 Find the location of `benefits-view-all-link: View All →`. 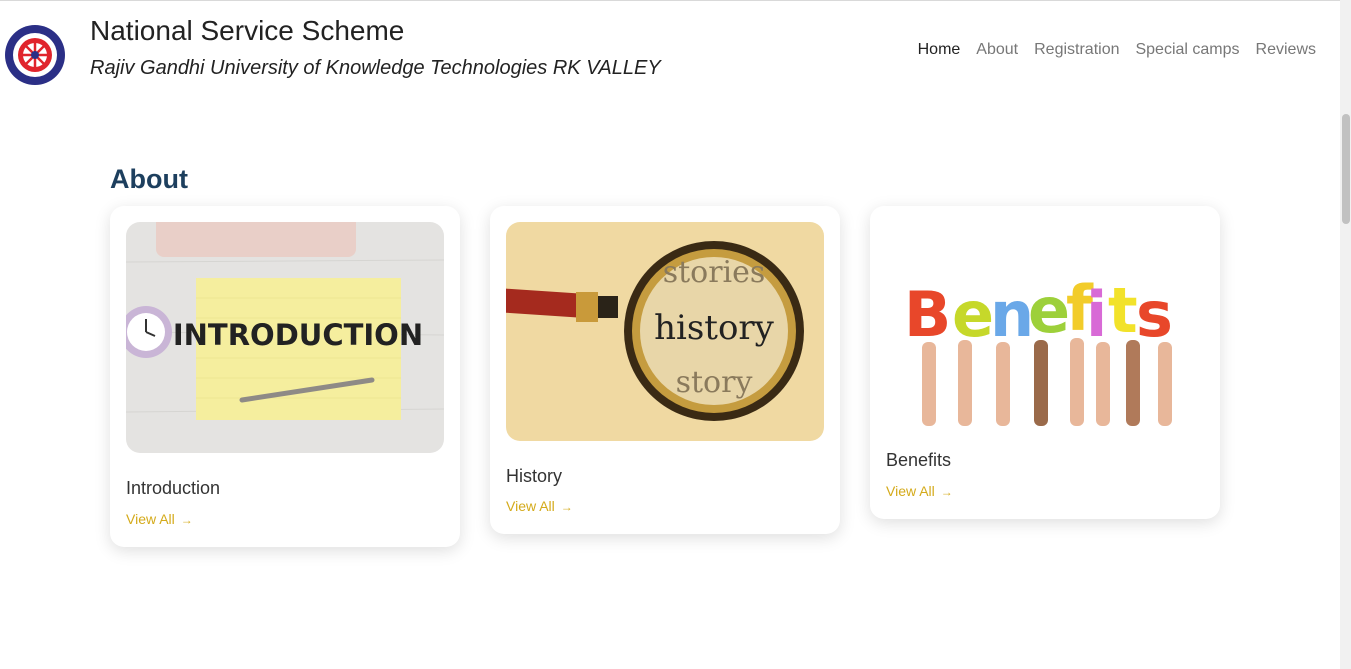

benefits-view-all-link: View All → is located at coordinates (919, 491).